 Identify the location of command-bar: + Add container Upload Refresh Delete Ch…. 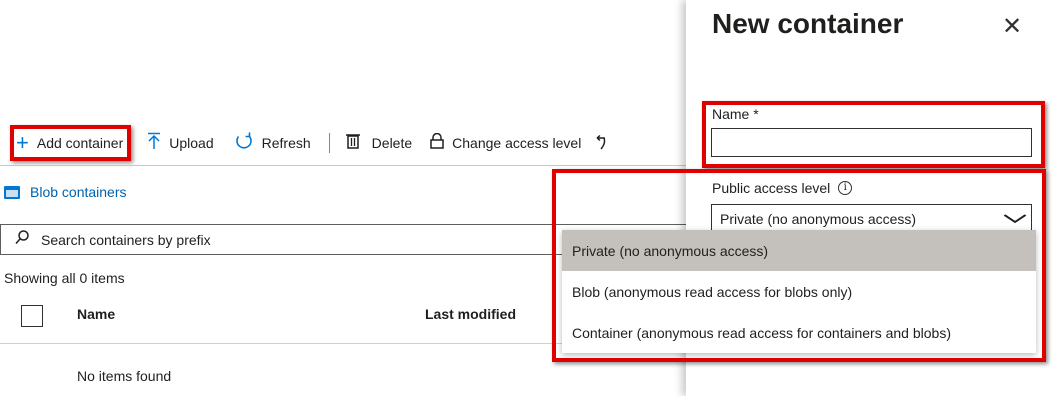
(345, 143).